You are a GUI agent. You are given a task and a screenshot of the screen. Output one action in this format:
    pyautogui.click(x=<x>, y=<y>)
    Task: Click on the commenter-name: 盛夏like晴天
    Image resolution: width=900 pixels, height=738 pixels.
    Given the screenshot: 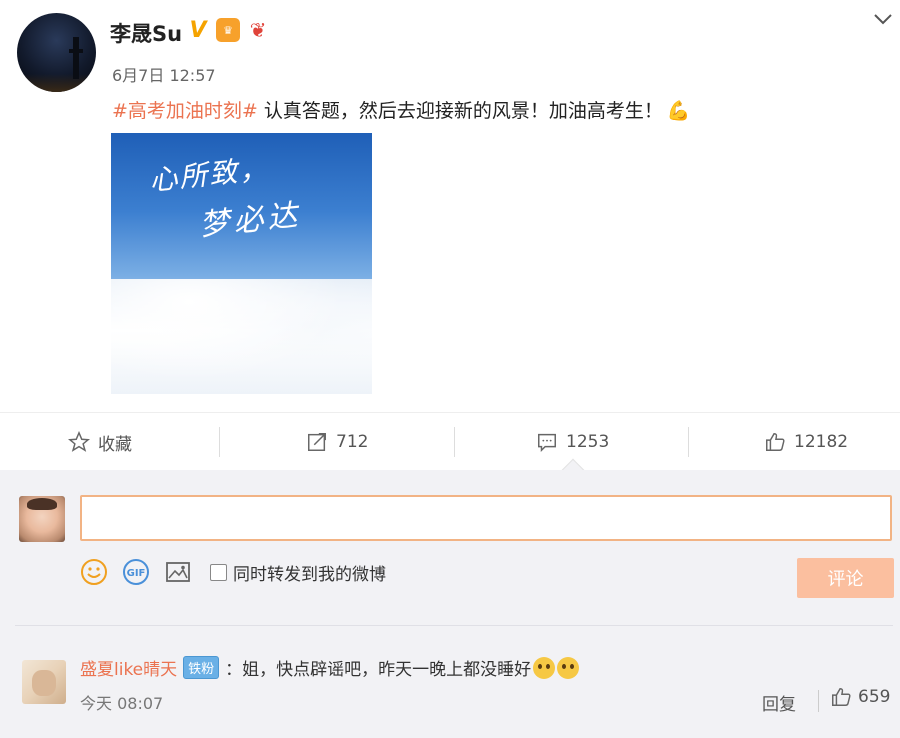 What is the action you would take?
    pyautogui.click(x=128, y=667)
    